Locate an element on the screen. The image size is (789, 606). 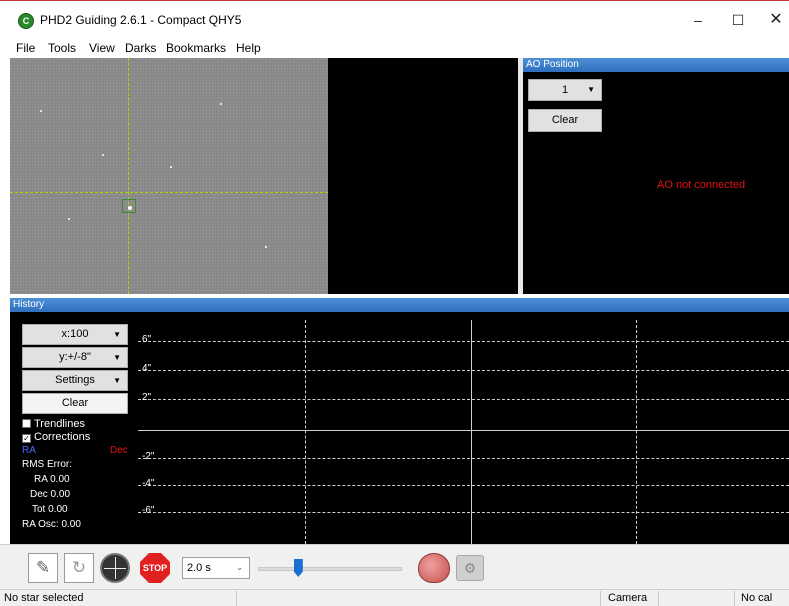
status-calibration: No cal is located at coordinates (757, 598).